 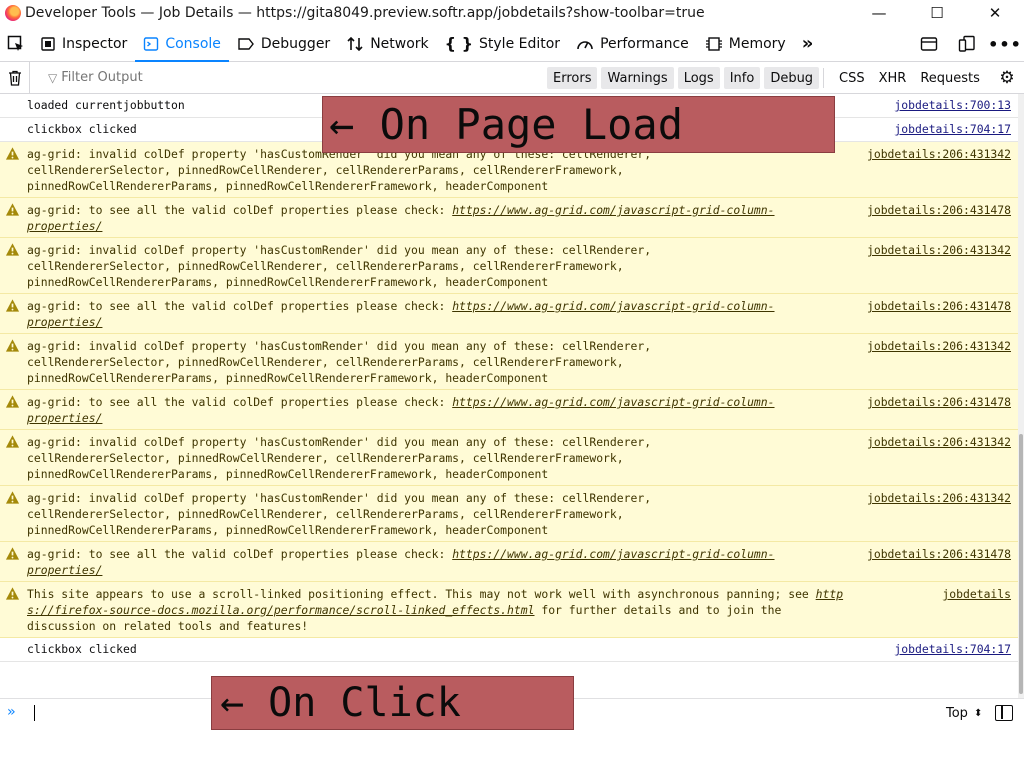 I want to click on message-link: http, so click(x=829, y=594).